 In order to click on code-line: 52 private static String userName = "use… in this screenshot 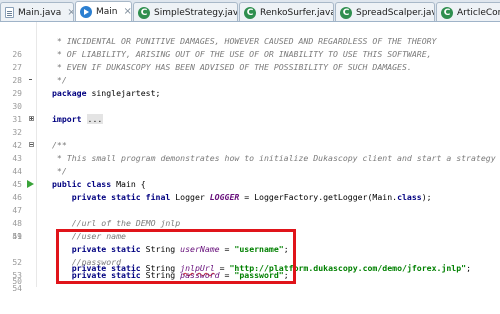, I will do `click(250, 255)`.